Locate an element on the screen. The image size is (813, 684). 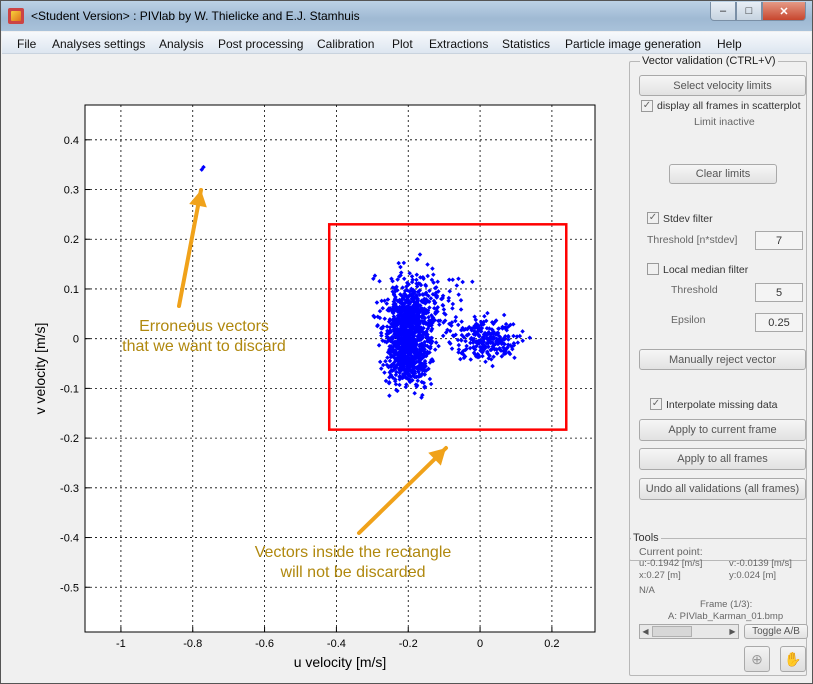
menu-analysis: Analysis is located at coordinates (181, 44).